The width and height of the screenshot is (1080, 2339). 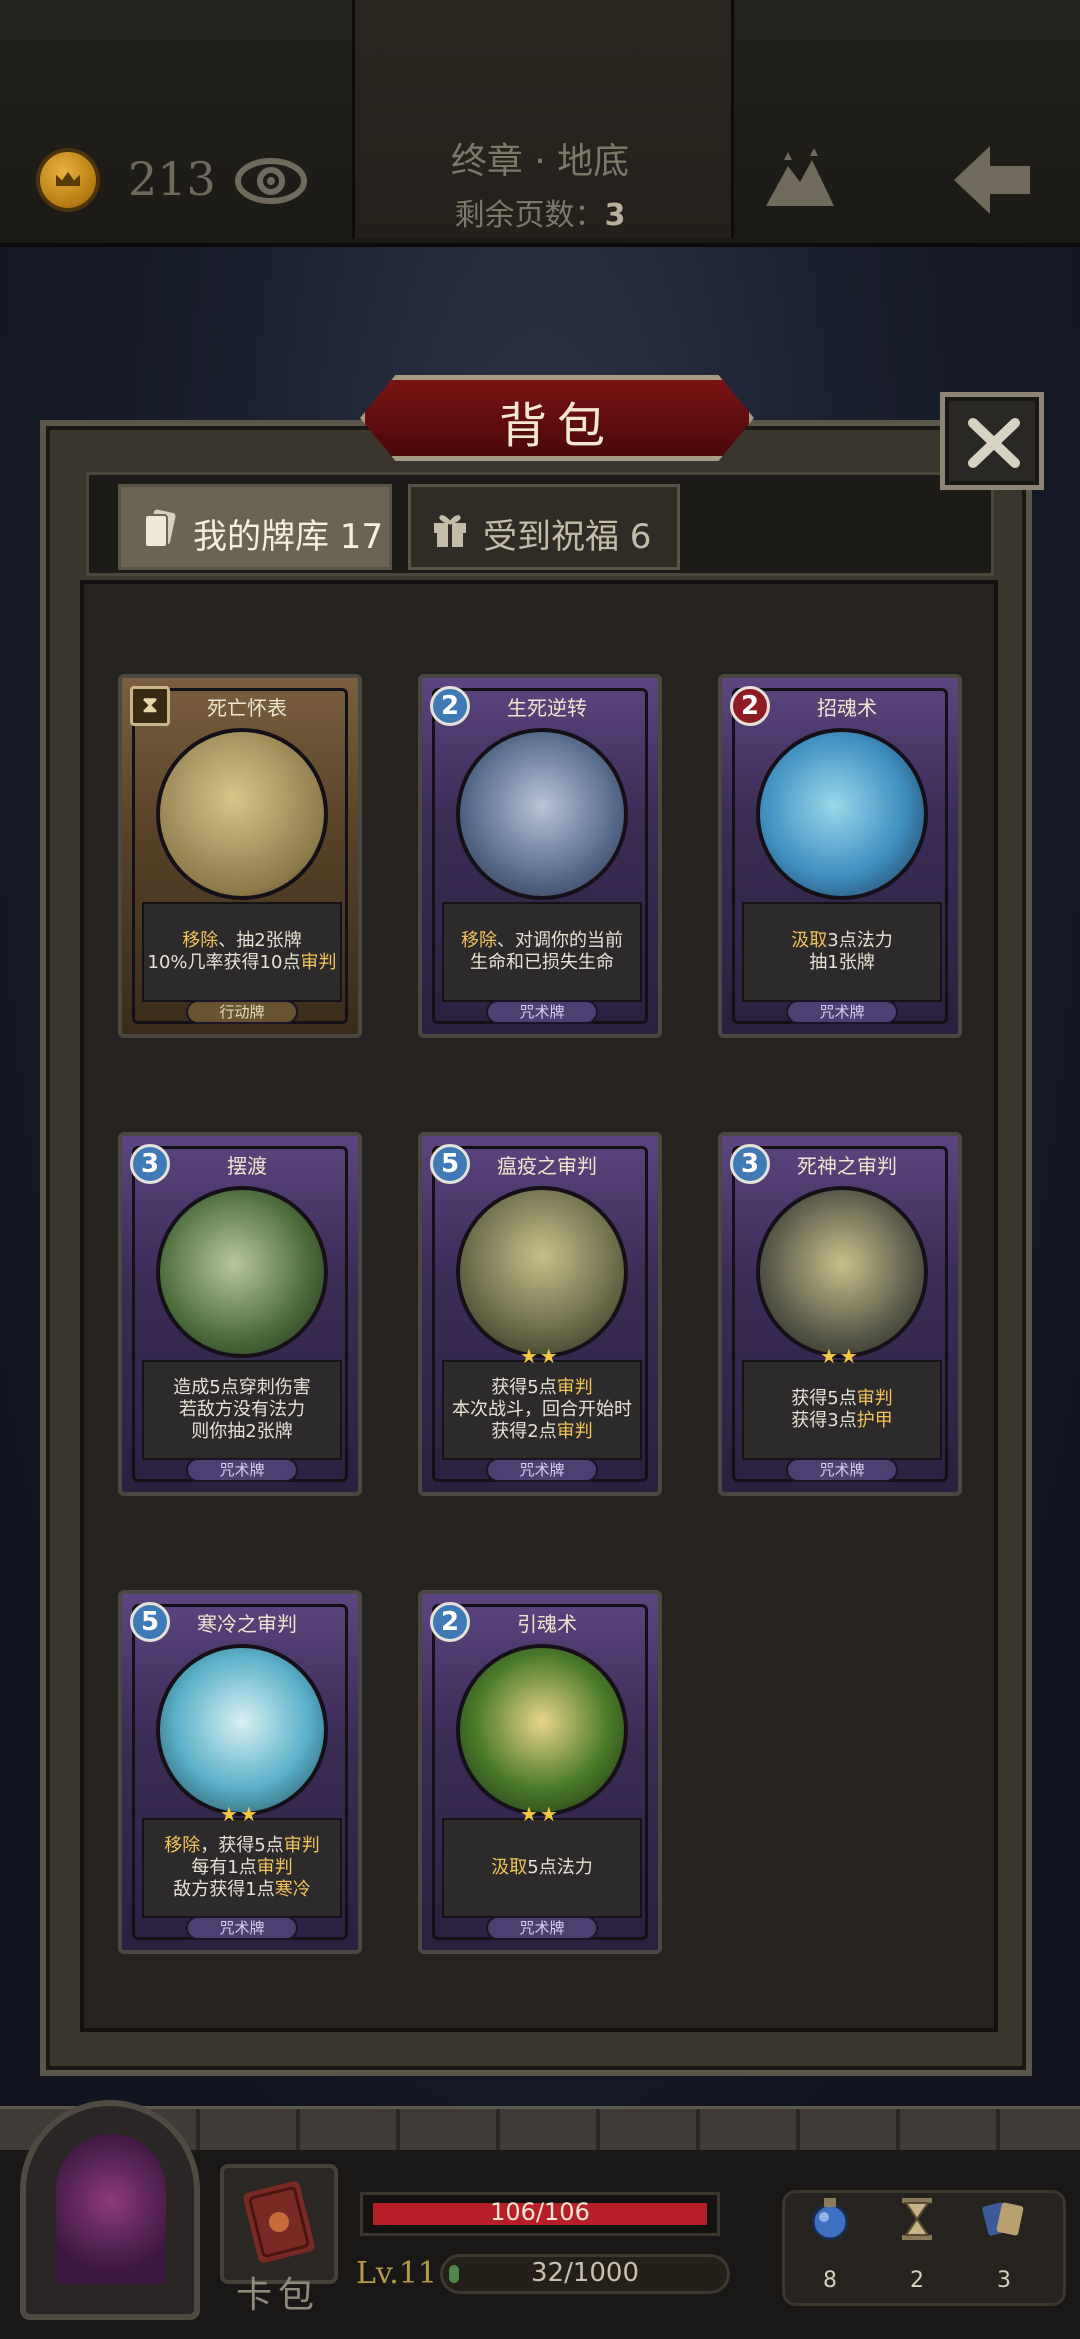 I want to click on card-description-line: 移除、抽2张牌, so click(x=242, y=940).